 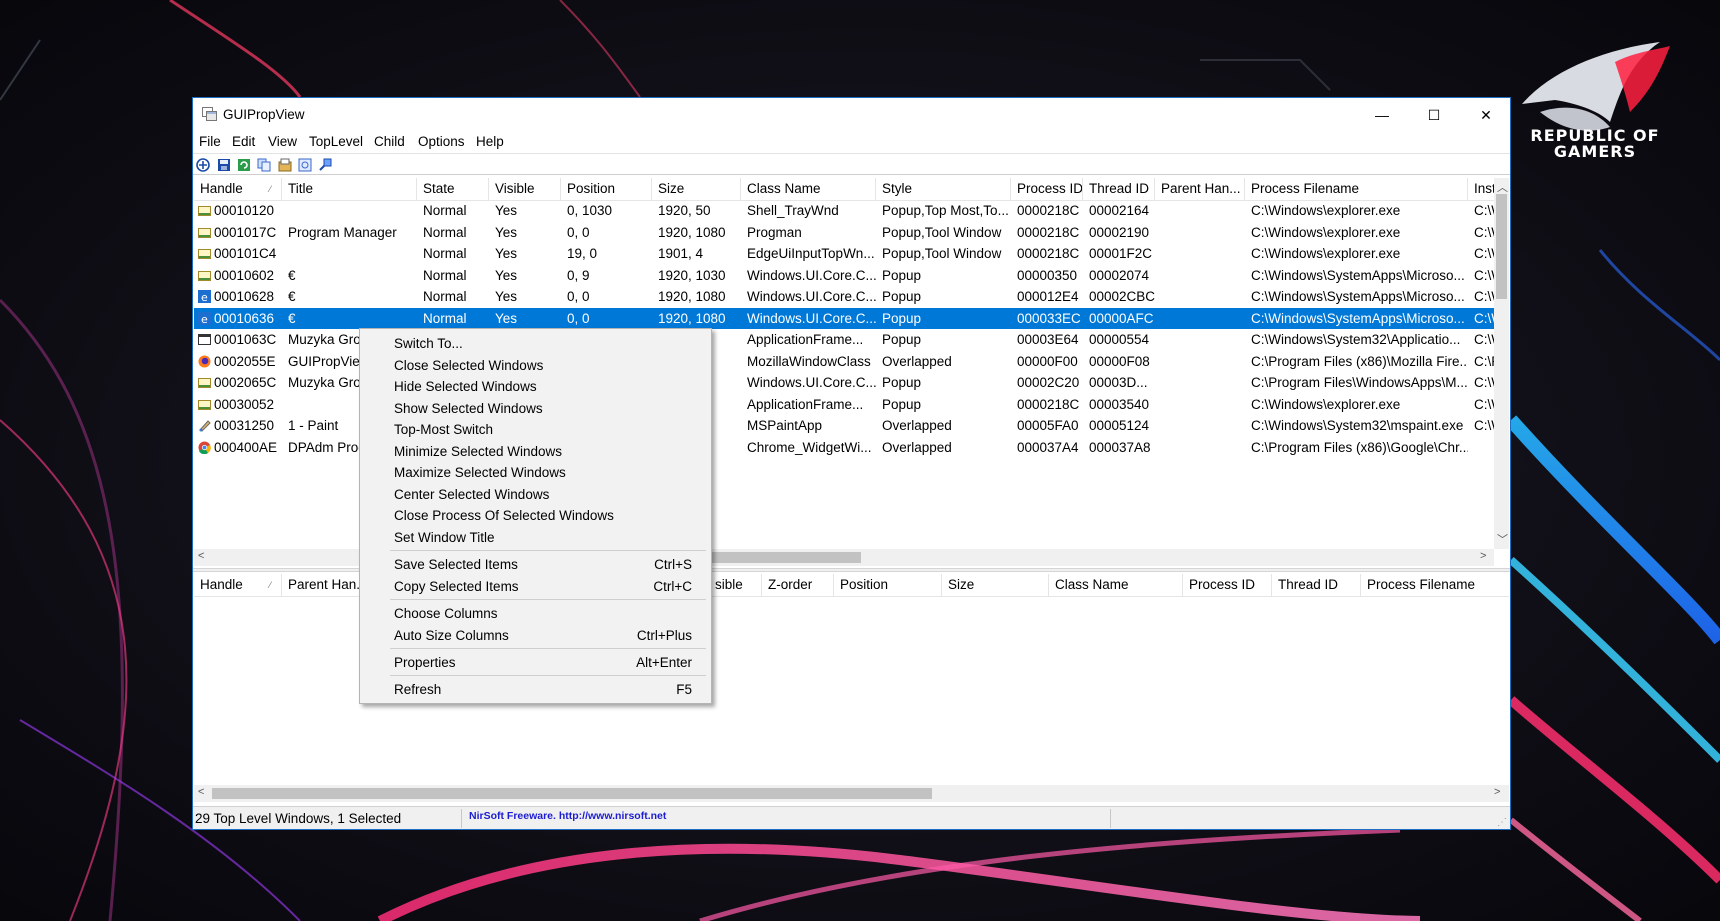 What do you see at coordinates (243, 141) in the screenshot?
I see `menu-edit: Edit` at bounding box center [243, 141].